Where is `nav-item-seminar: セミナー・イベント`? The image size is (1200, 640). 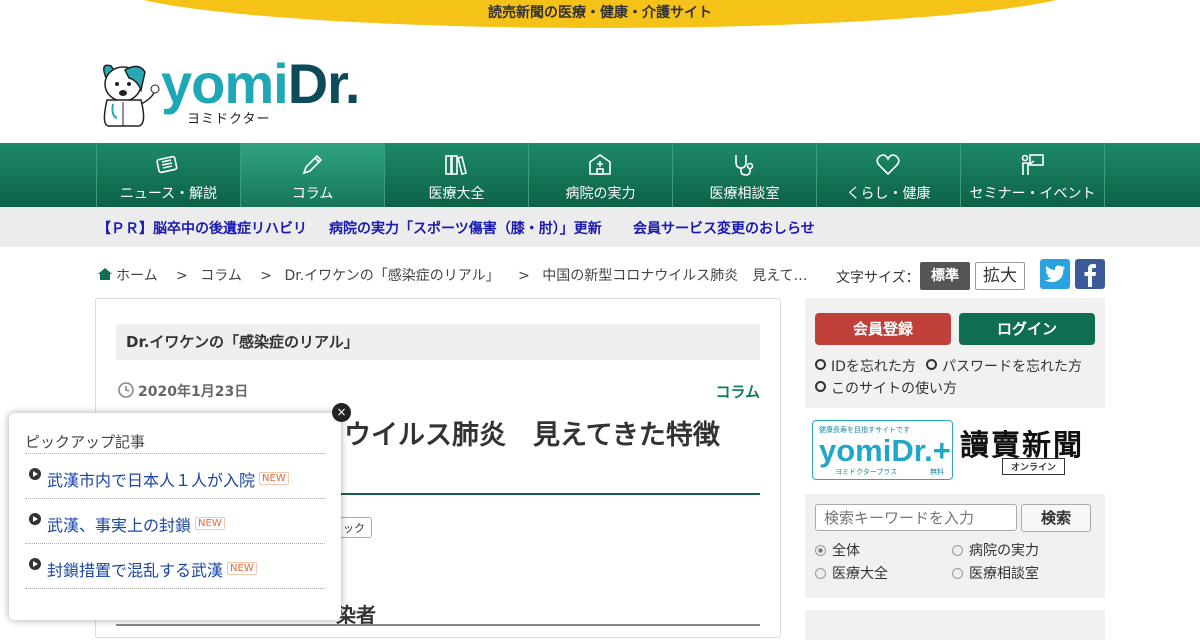 nav-item-seminar: セミナー・イベント is located at coordinates (1033, 175).